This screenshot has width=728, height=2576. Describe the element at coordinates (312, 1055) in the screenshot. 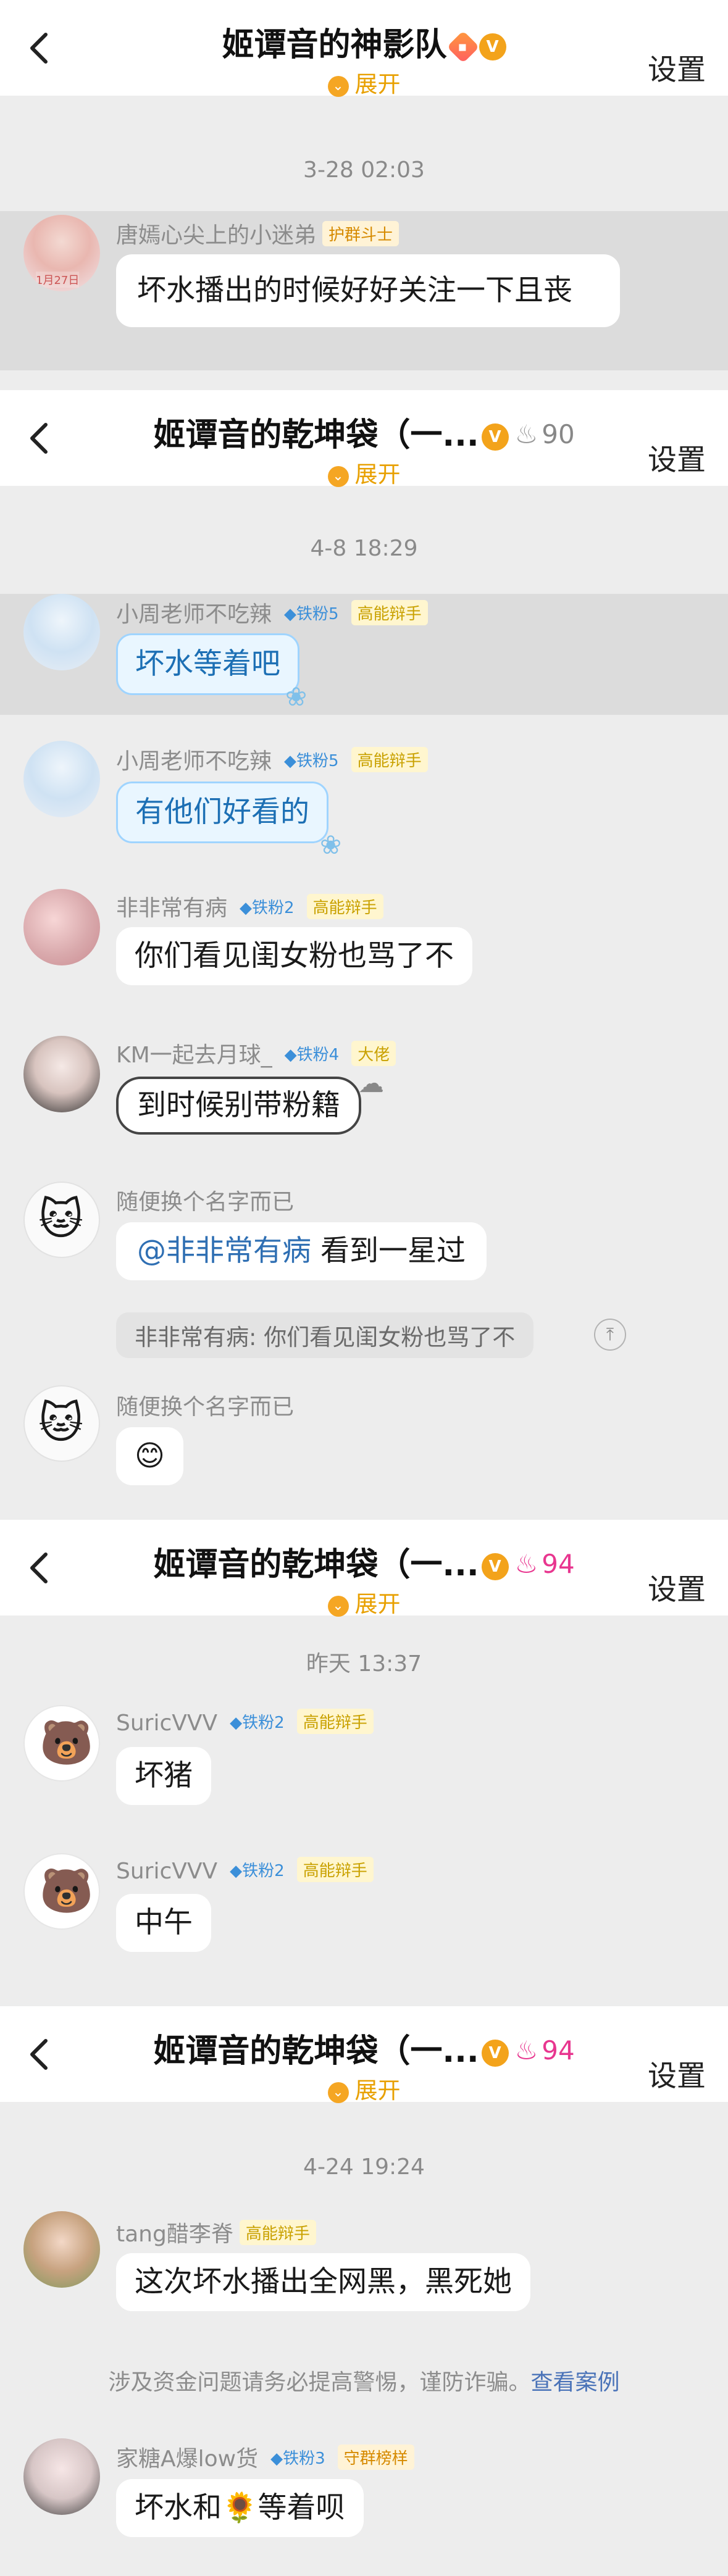

I see `fan-level-tag: ◆铁粉4` at that location.